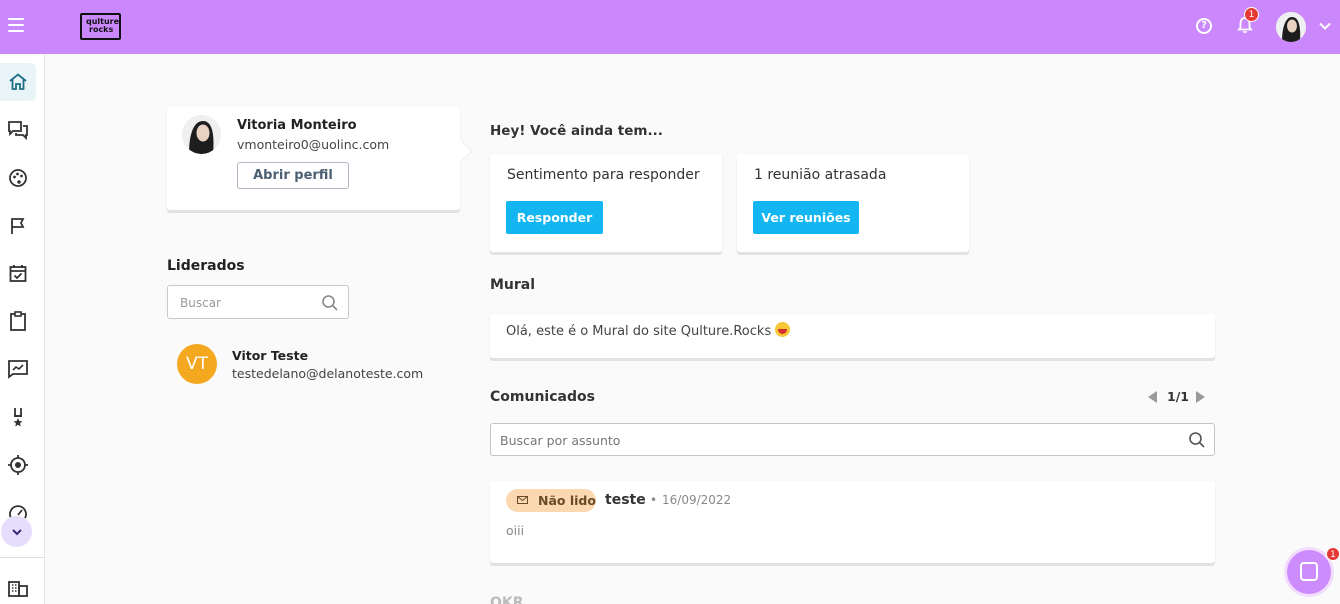  What do you see at coordinates (852, 439) in the screenshot?
I see `comunicados-search-input: Buscar por assunto` at bounding box center [852, 439].